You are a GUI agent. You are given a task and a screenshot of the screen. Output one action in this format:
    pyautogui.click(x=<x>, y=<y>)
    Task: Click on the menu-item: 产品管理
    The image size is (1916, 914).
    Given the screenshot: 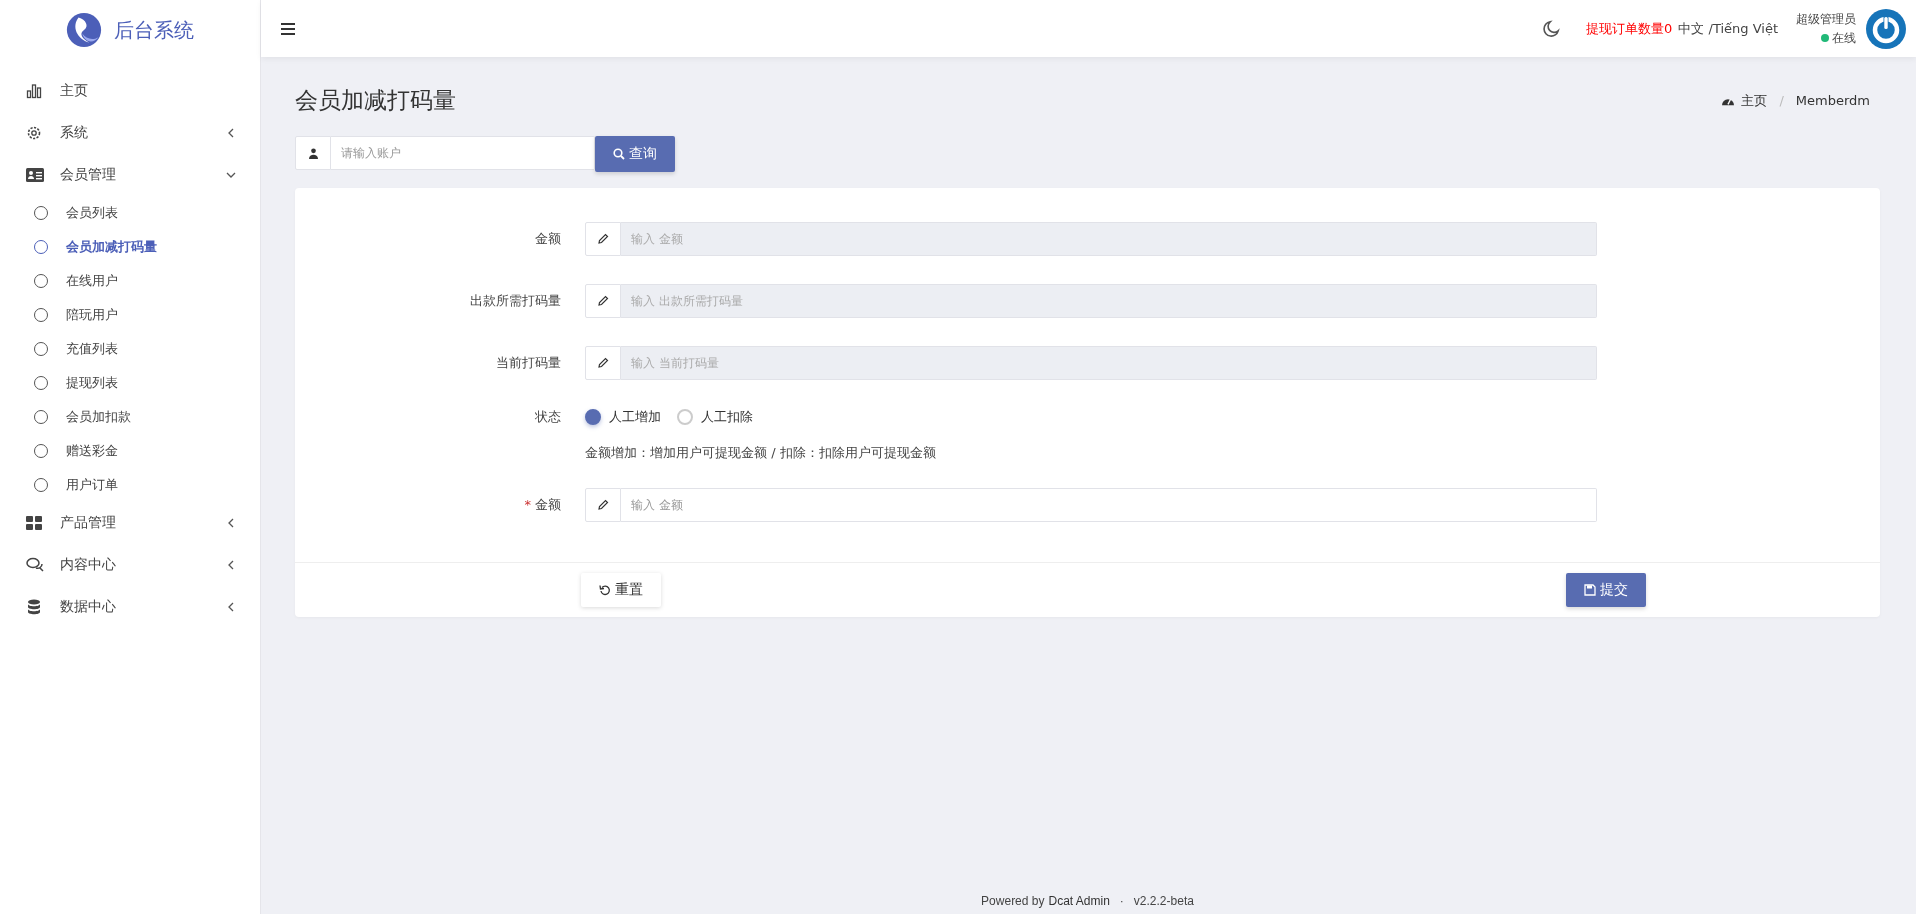 What is the action you would take?
    pyautogui.click(x=130, y=523)
    